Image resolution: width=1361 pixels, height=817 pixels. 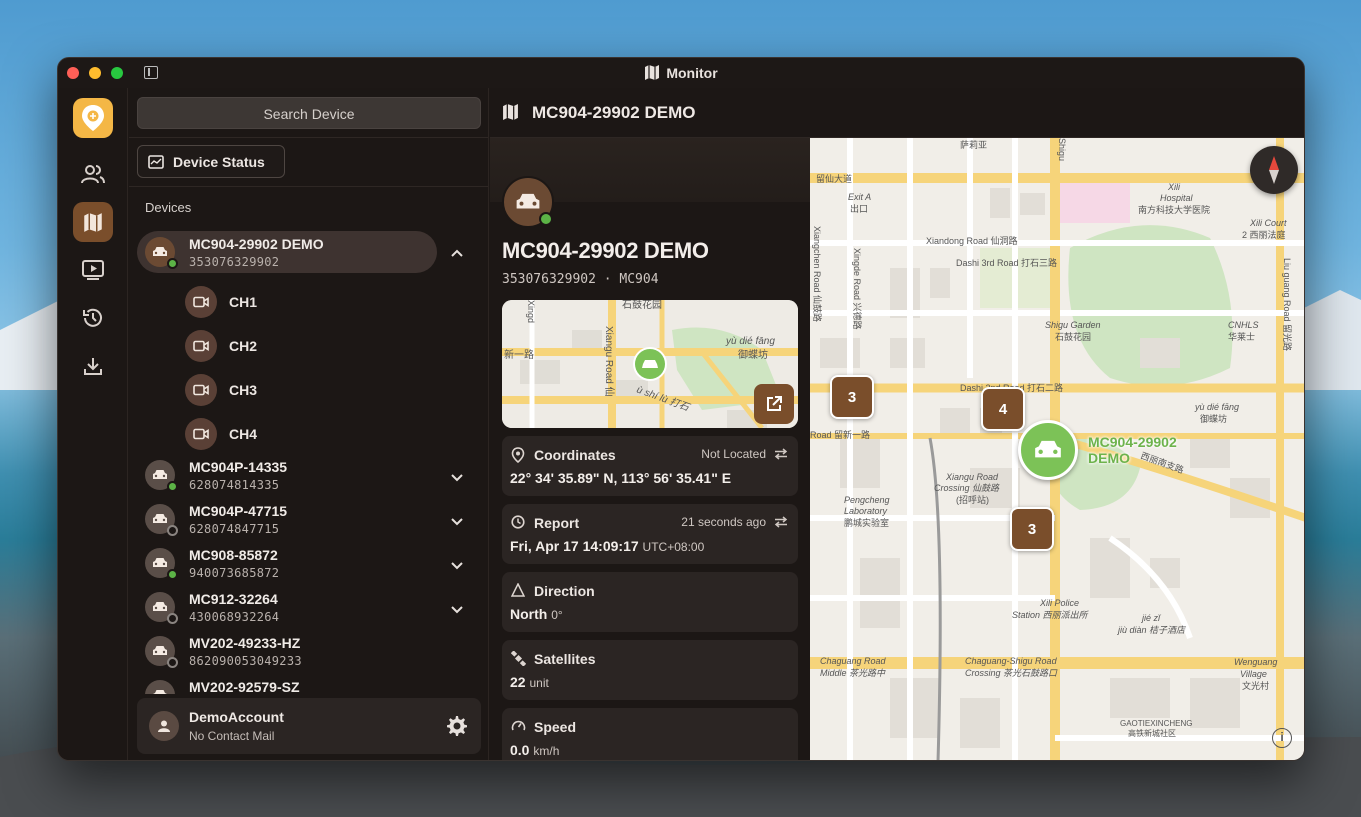 I want to click on satellites-card: Satellites 22 unit, so click(x=650, y=670).